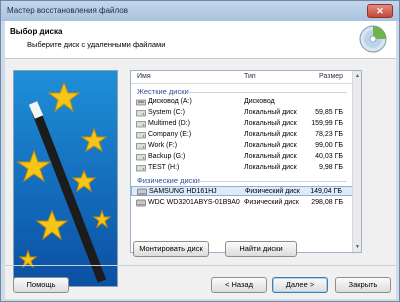 The width and height of the screenshot is (400, 302). Describe the element at coordinates (242, 168) in the screenshot. I see `disk-row-test: TEST (H:) Локальный диск 9,98 ГБ` at that location.